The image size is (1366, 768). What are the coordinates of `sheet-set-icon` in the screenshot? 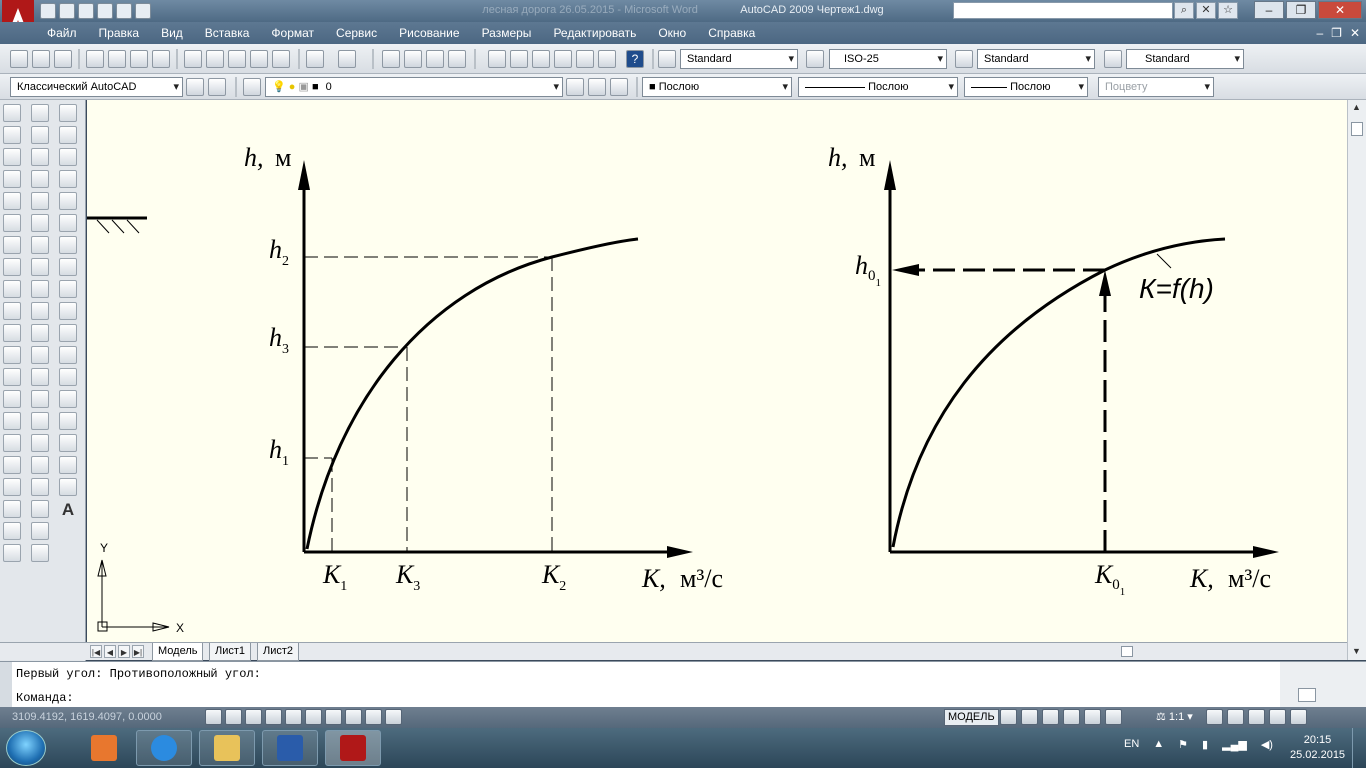 It's located at (563, 59).